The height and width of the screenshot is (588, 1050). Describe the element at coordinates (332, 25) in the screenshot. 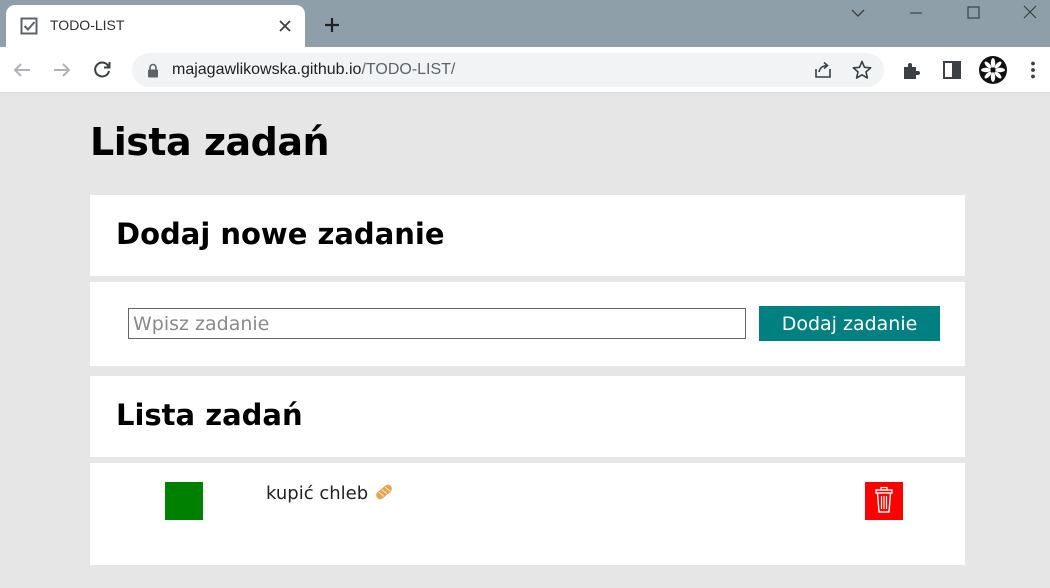

I see `new-tab-icon` at that location.